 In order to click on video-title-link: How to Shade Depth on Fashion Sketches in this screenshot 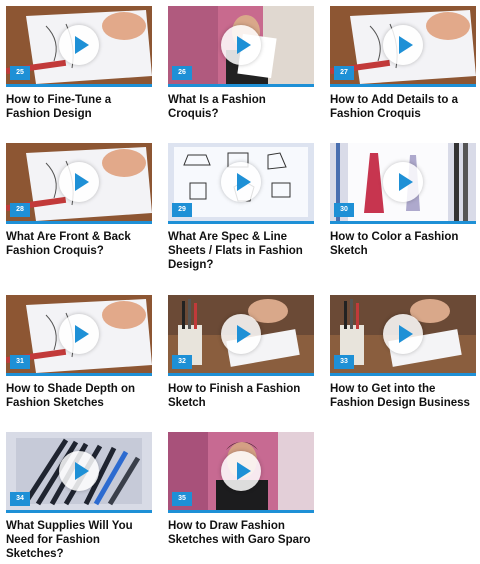, I will do `click(79, 396)`.